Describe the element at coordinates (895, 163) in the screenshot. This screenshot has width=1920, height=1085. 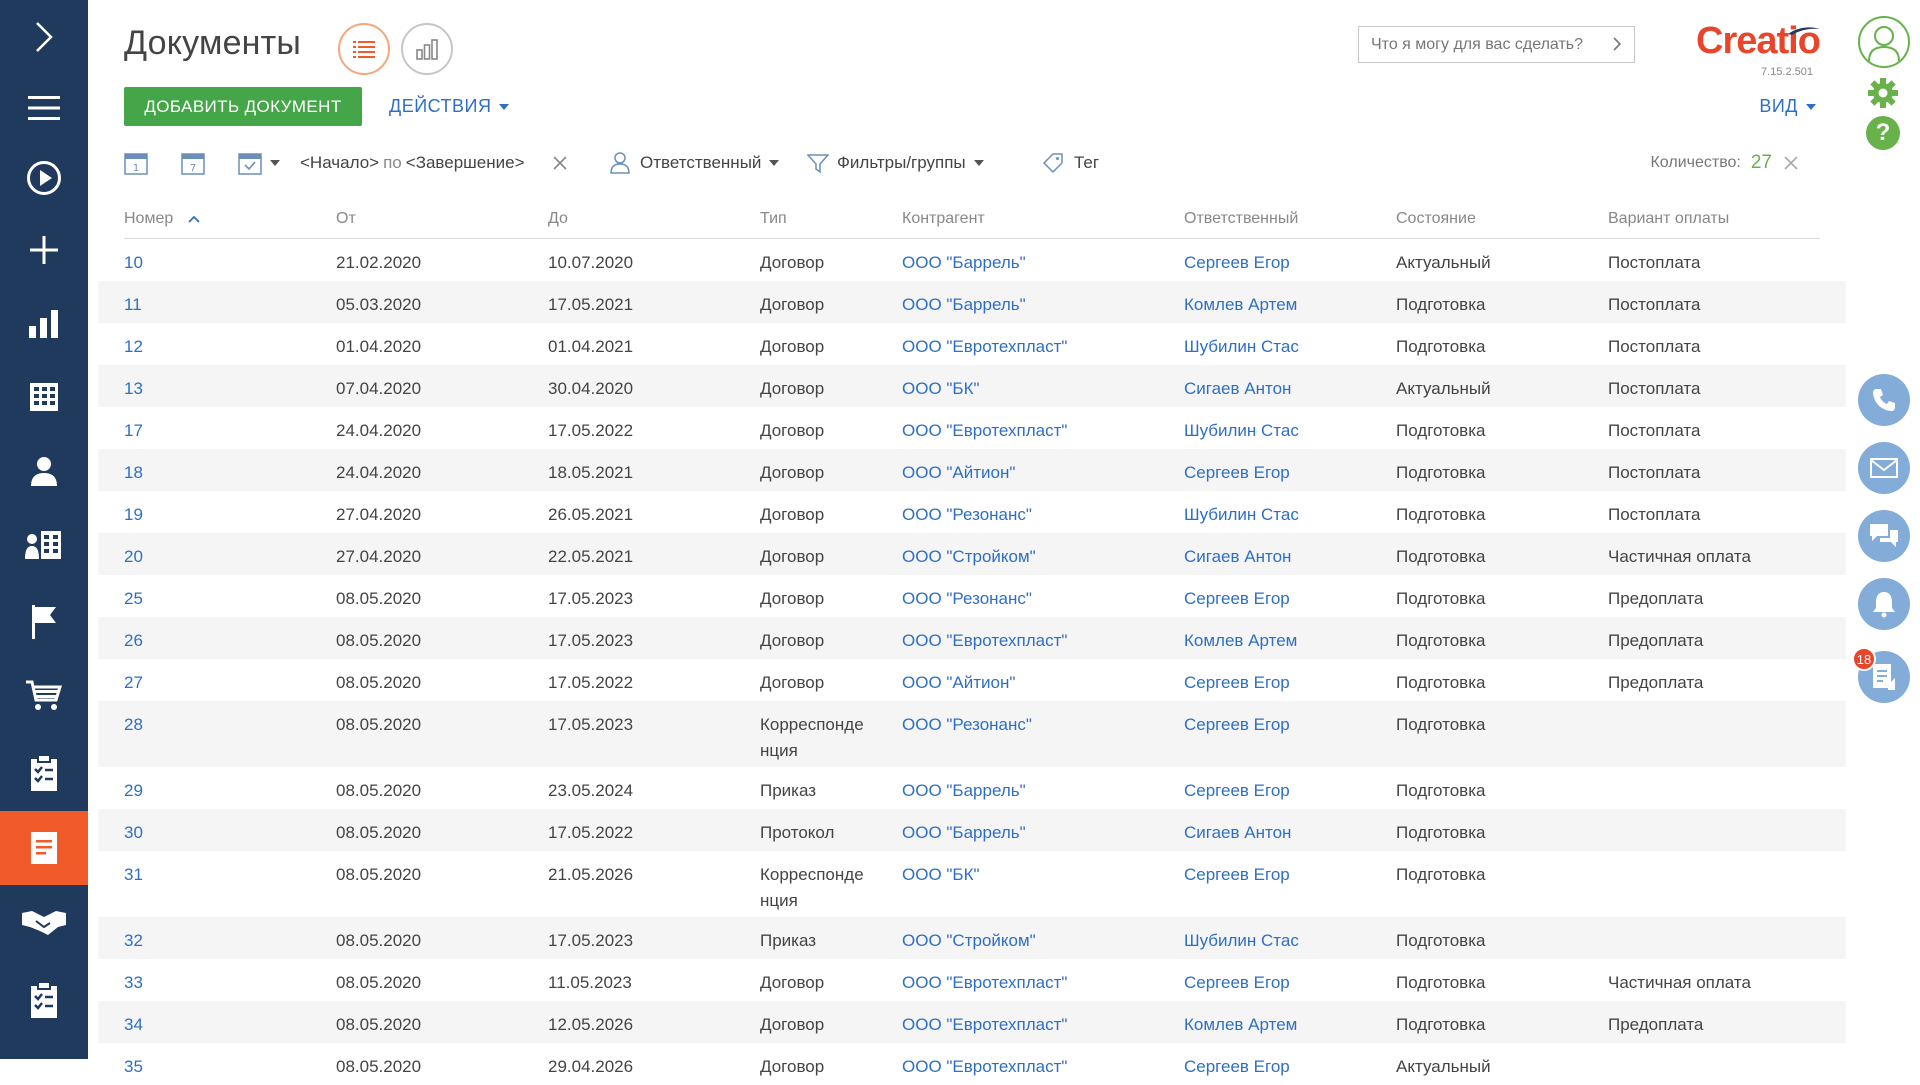
I see `filters-groups-dropdown: Фильтры/группы` at that location.